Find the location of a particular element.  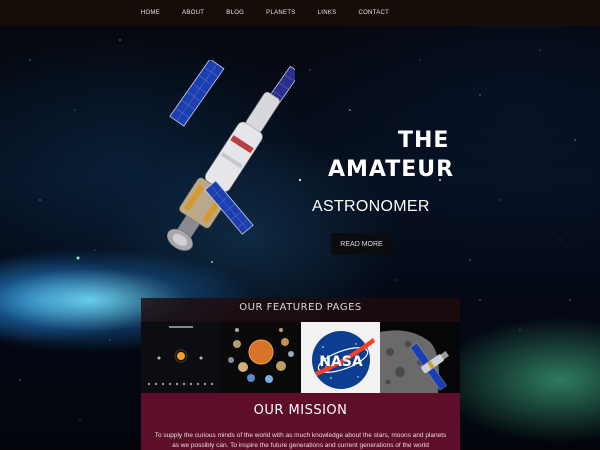

read-more-button: READ MORE is located at coordinates (361, 244).